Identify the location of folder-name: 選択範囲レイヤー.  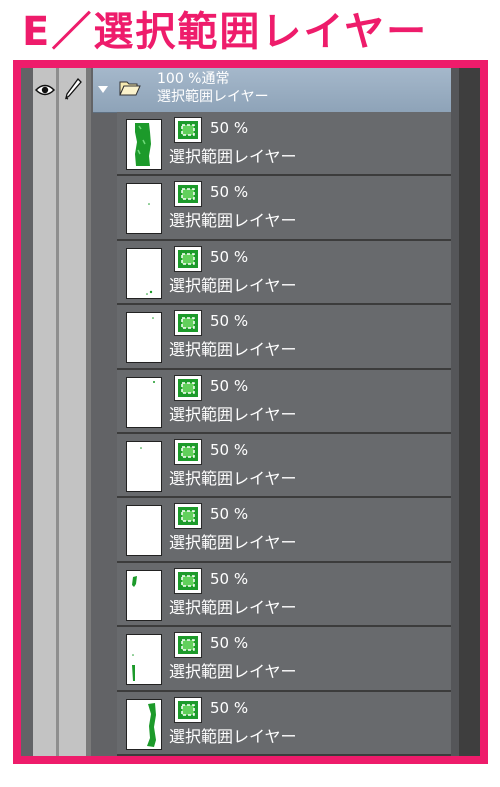
(213, 97).